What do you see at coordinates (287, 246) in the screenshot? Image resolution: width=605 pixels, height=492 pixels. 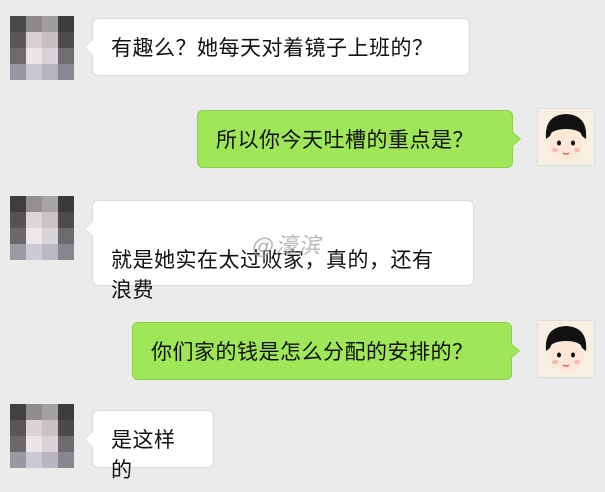 I see `watermark: @濠滨` at bounding box center [287, 246].